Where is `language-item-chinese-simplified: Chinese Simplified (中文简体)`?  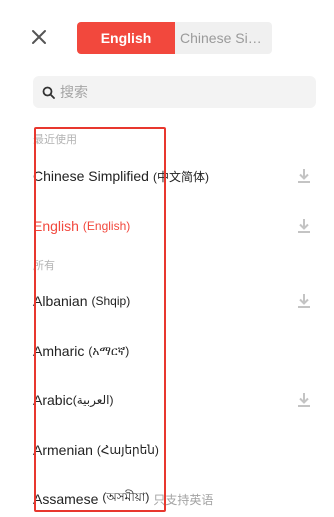 language-item-chinese-simplified: Chinese Simplified (中文简体) is located at coordinates (178, 176).